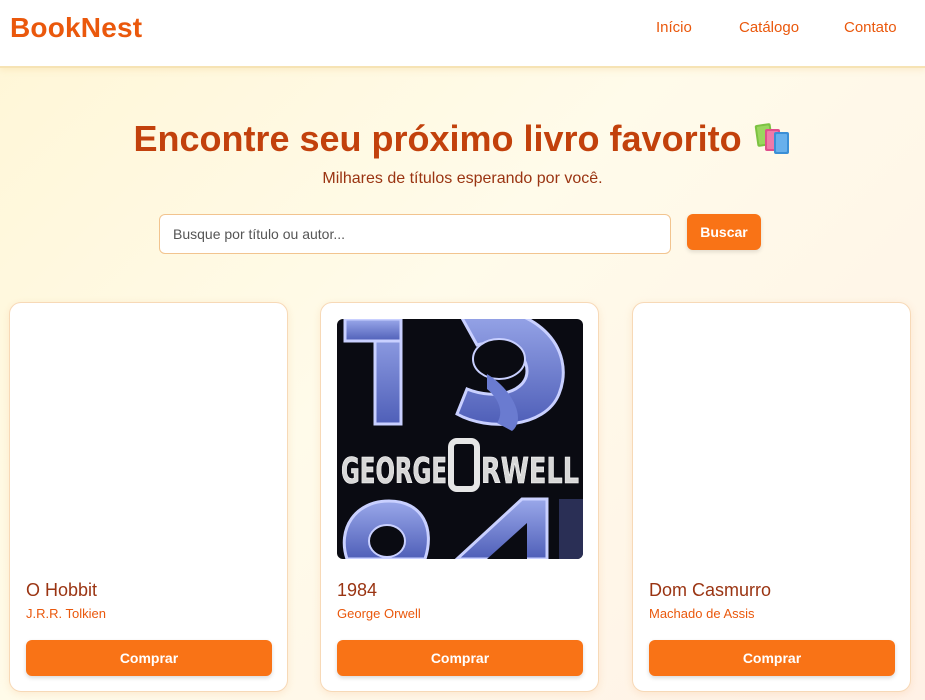 Image resolution: width=925 pixels, height=700 pixels. I want to click on search-input, so click(415, 234).